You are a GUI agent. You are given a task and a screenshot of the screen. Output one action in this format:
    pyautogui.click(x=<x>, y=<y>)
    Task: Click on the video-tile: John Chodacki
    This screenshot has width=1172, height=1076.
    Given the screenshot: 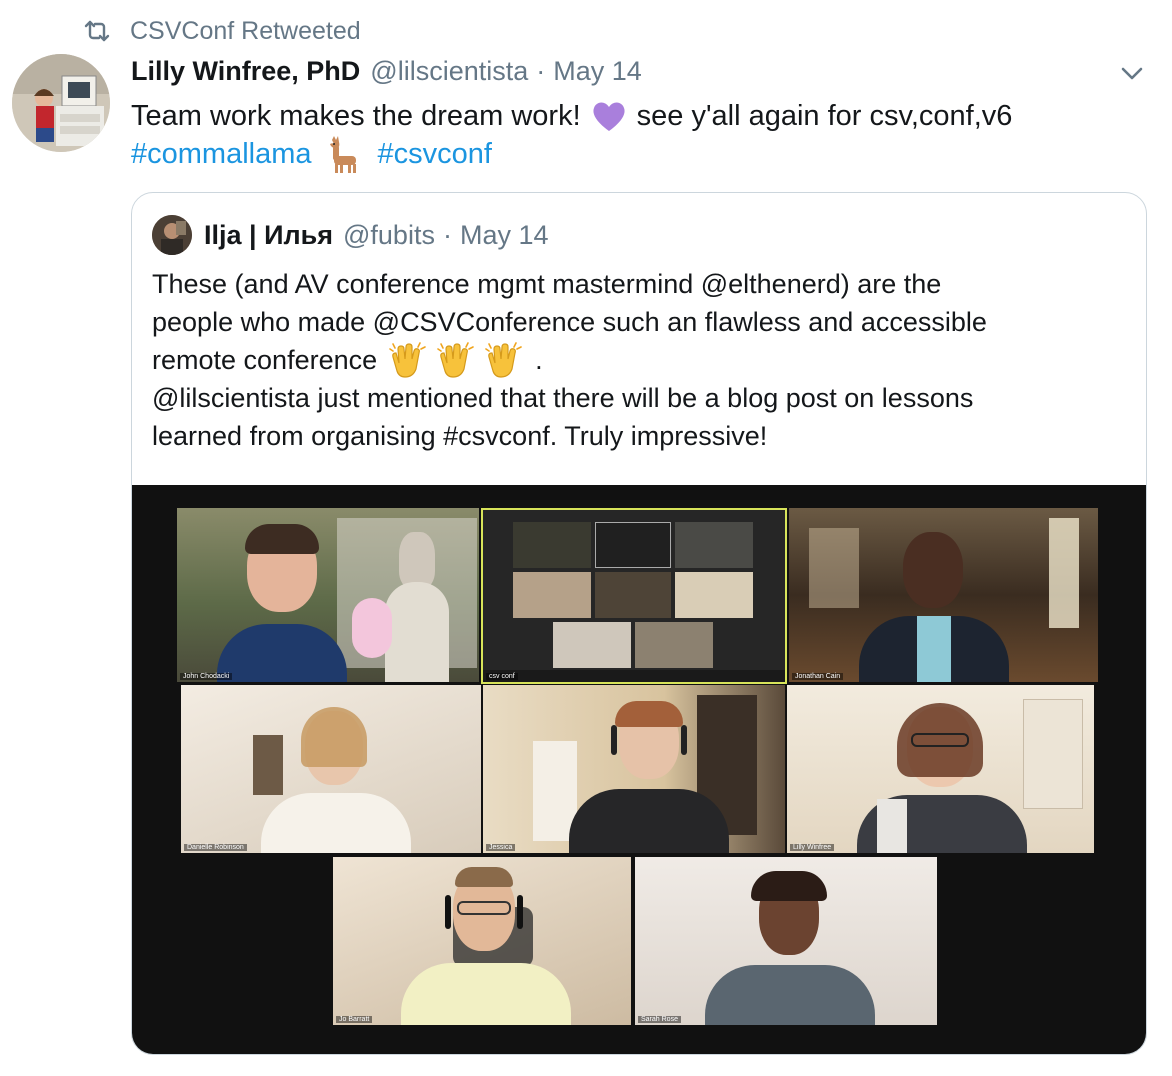 What is the action you would take?
    pyautogui.click(x=328, y=595)
    